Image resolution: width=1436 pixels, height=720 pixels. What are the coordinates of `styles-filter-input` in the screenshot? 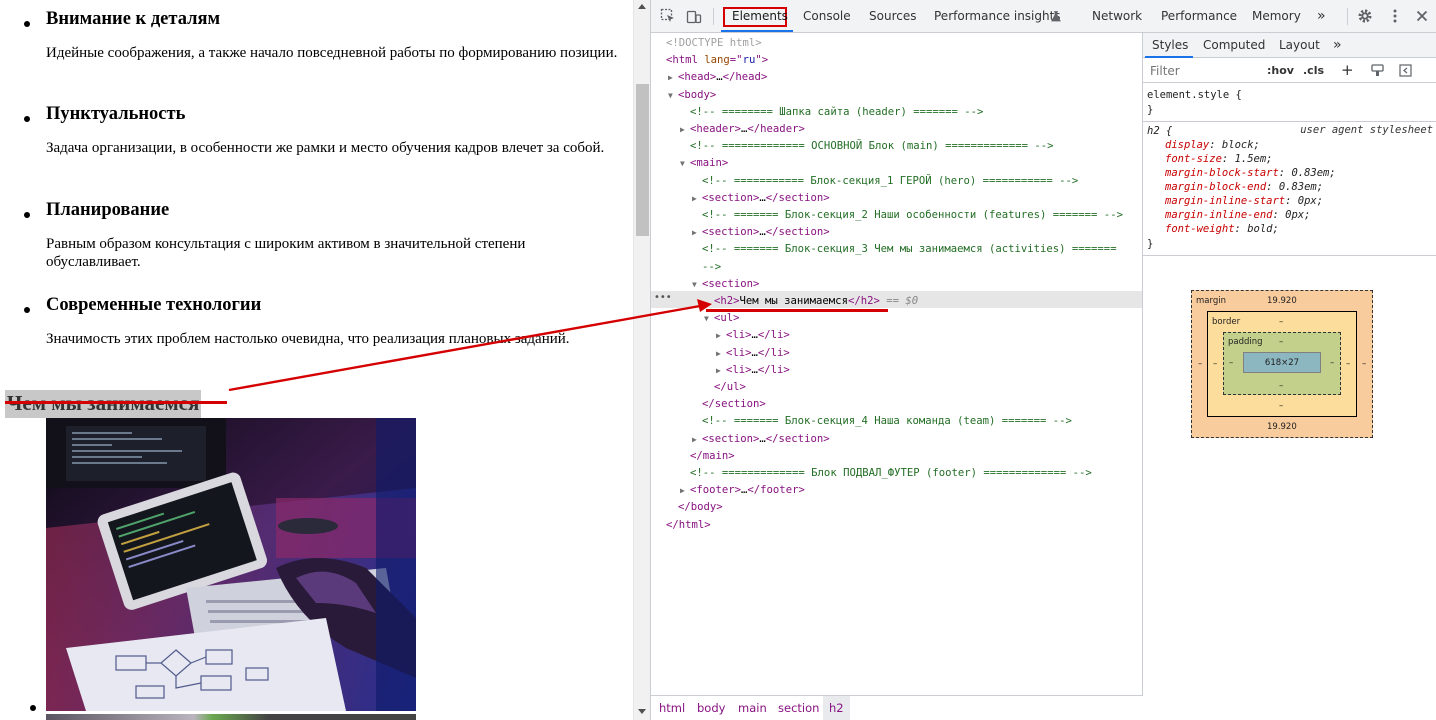 It's located at (1202, 70).